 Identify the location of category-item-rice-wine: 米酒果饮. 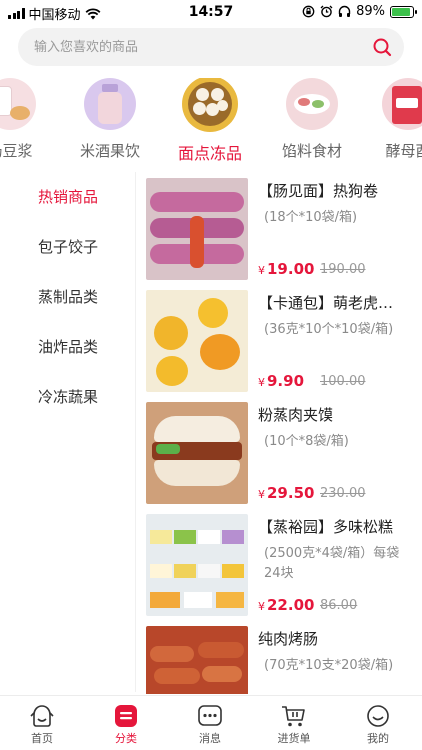
(110, 119).